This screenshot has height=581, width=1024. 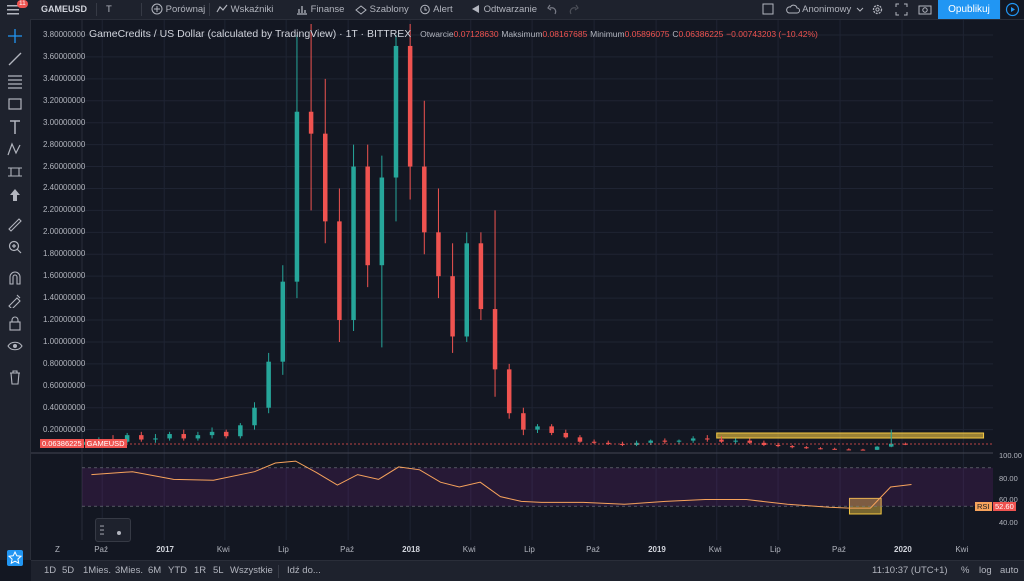 What do you see at coordinates (218, 571) in the screenshot?
I see `range-button-5l: 5L` at bounding box center [218, 571].